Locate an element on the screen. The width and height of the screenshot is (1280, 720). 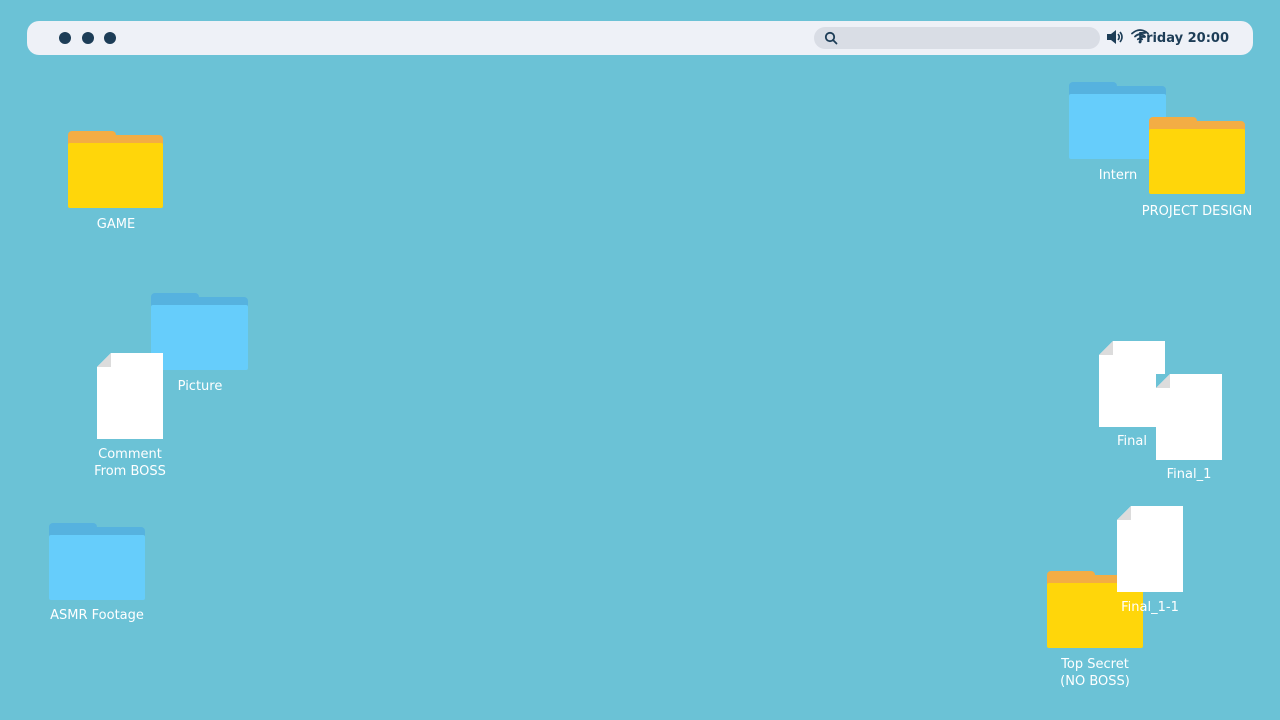
volume-icon is located at coordinates (1115, 37).